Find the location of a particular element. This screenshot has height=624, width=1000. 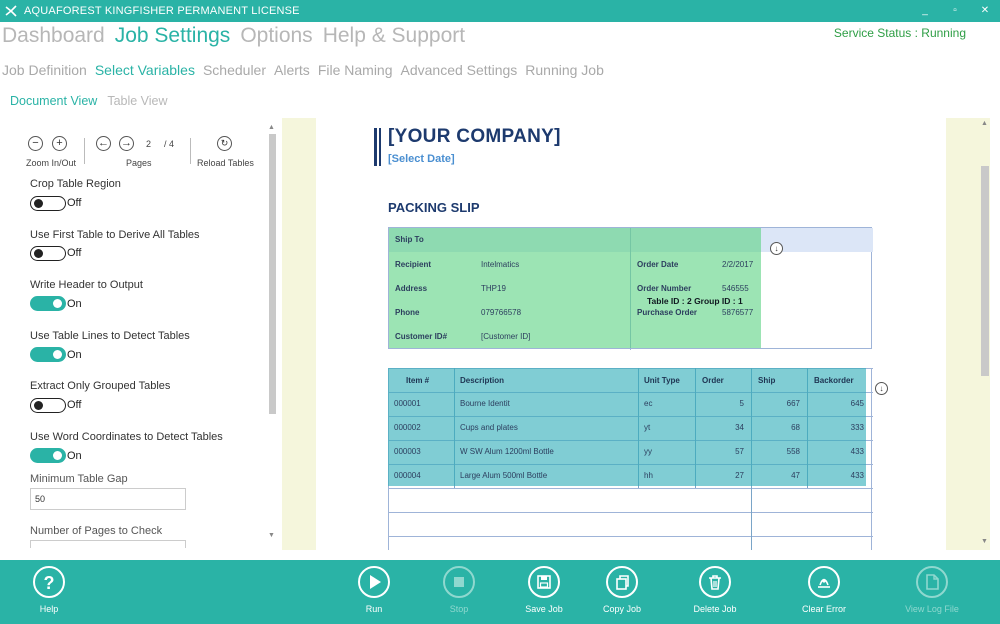

settings-scrollbar: ▲ ▼ is located at coordinates (272, 334).